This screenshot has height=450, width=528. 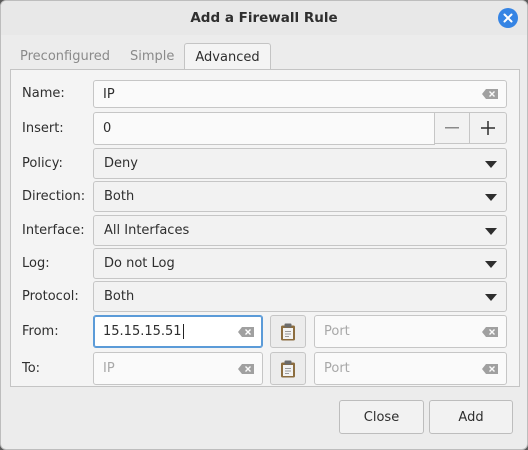 What do you see at coordinates (410, 368) in the screenshot?
I see `to-port-field: Port` at bounding box center [410, 368].